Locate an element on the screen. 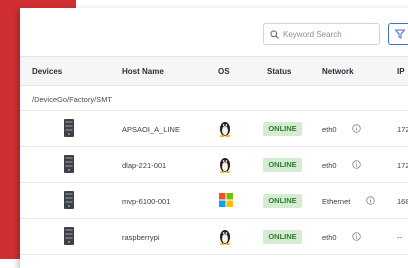 The image size is (408, 268). ip-address: 168 is located at coordinates (402, 201).